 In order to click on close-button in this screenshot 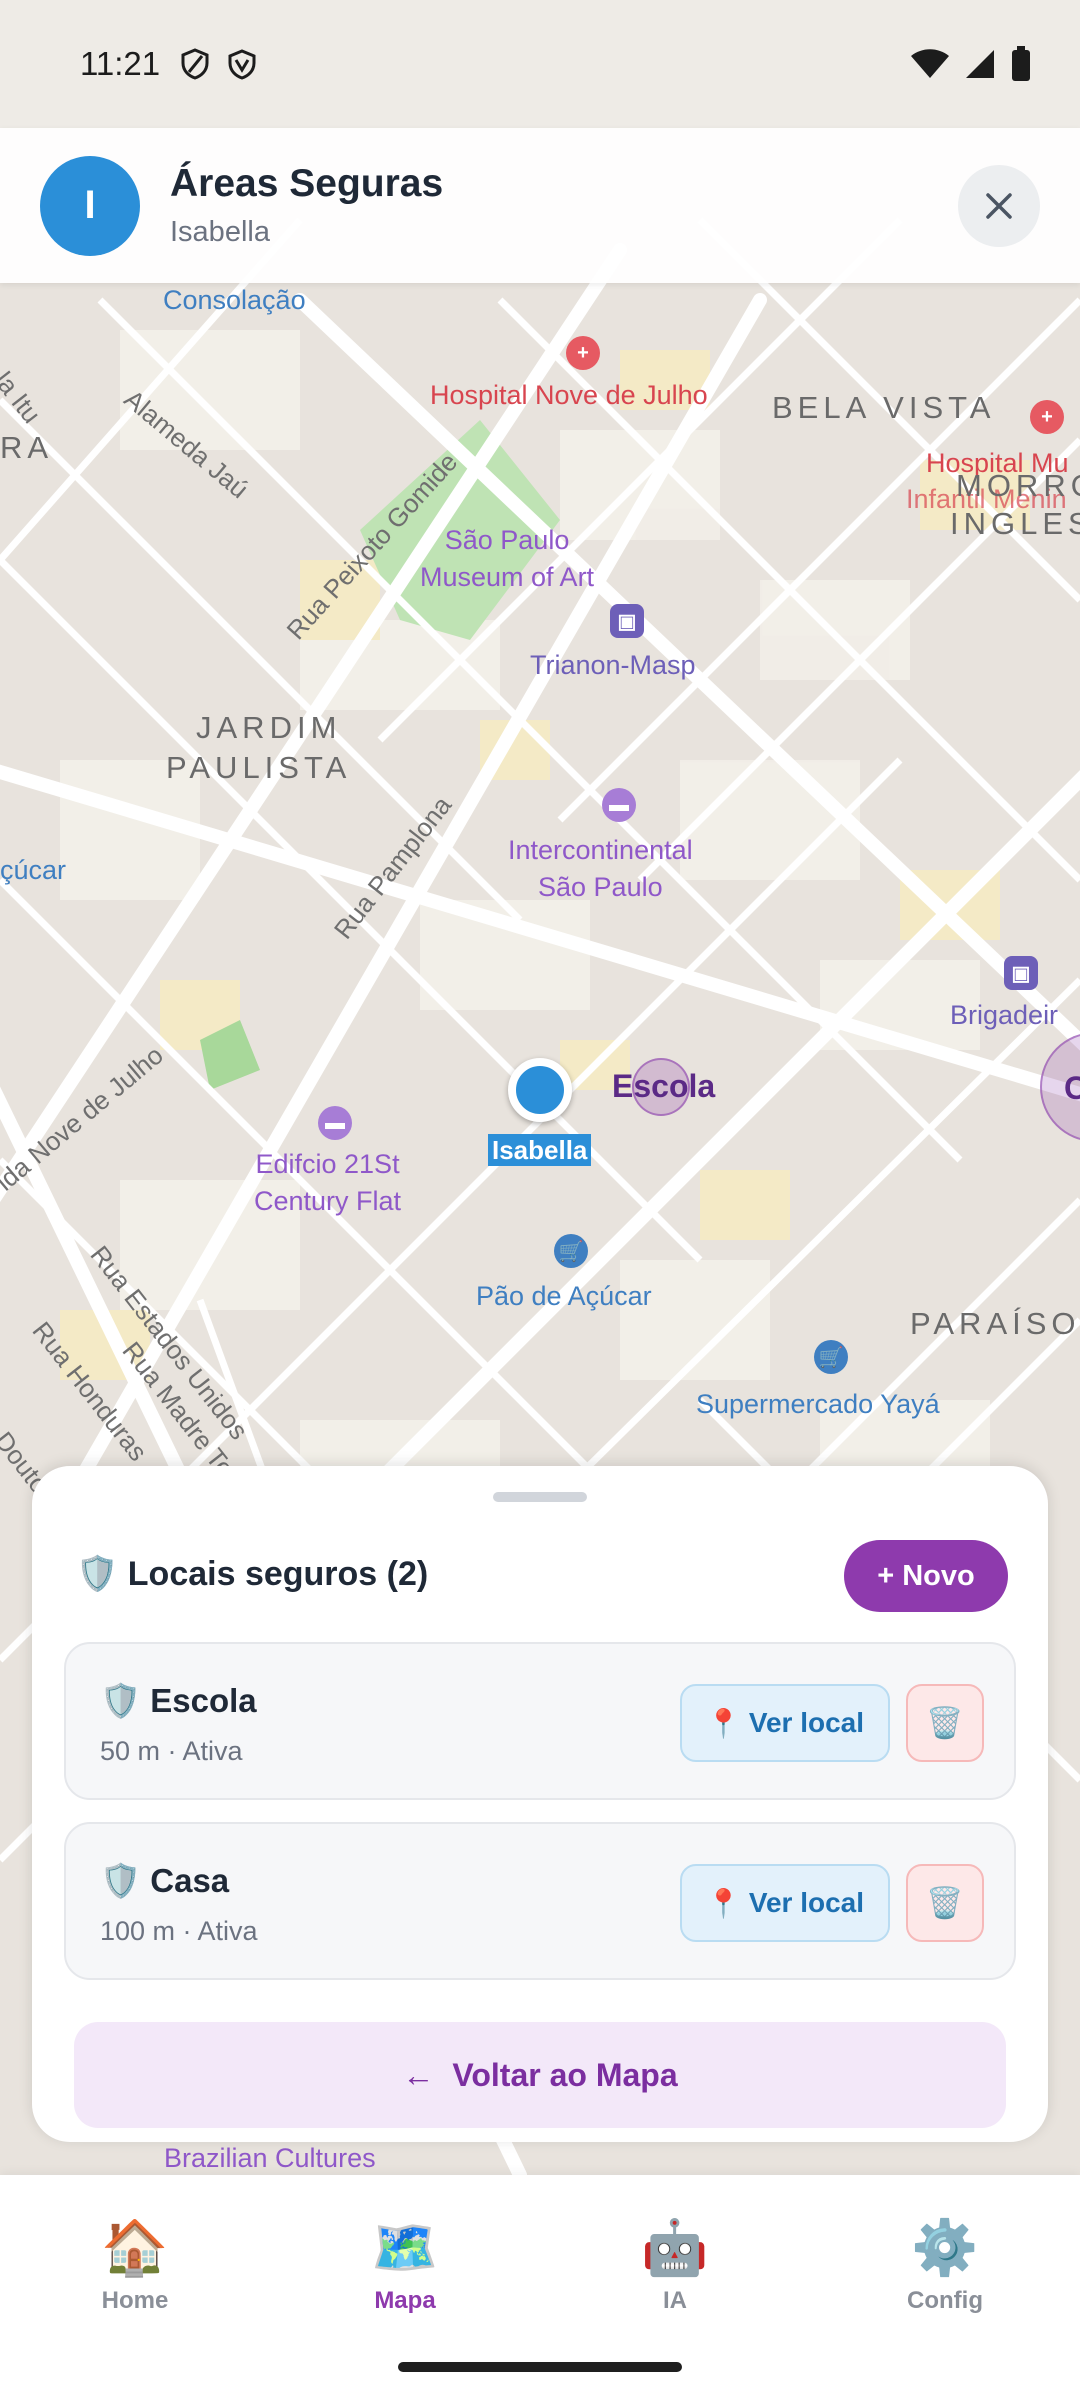, I will do `click(999, 205)`.